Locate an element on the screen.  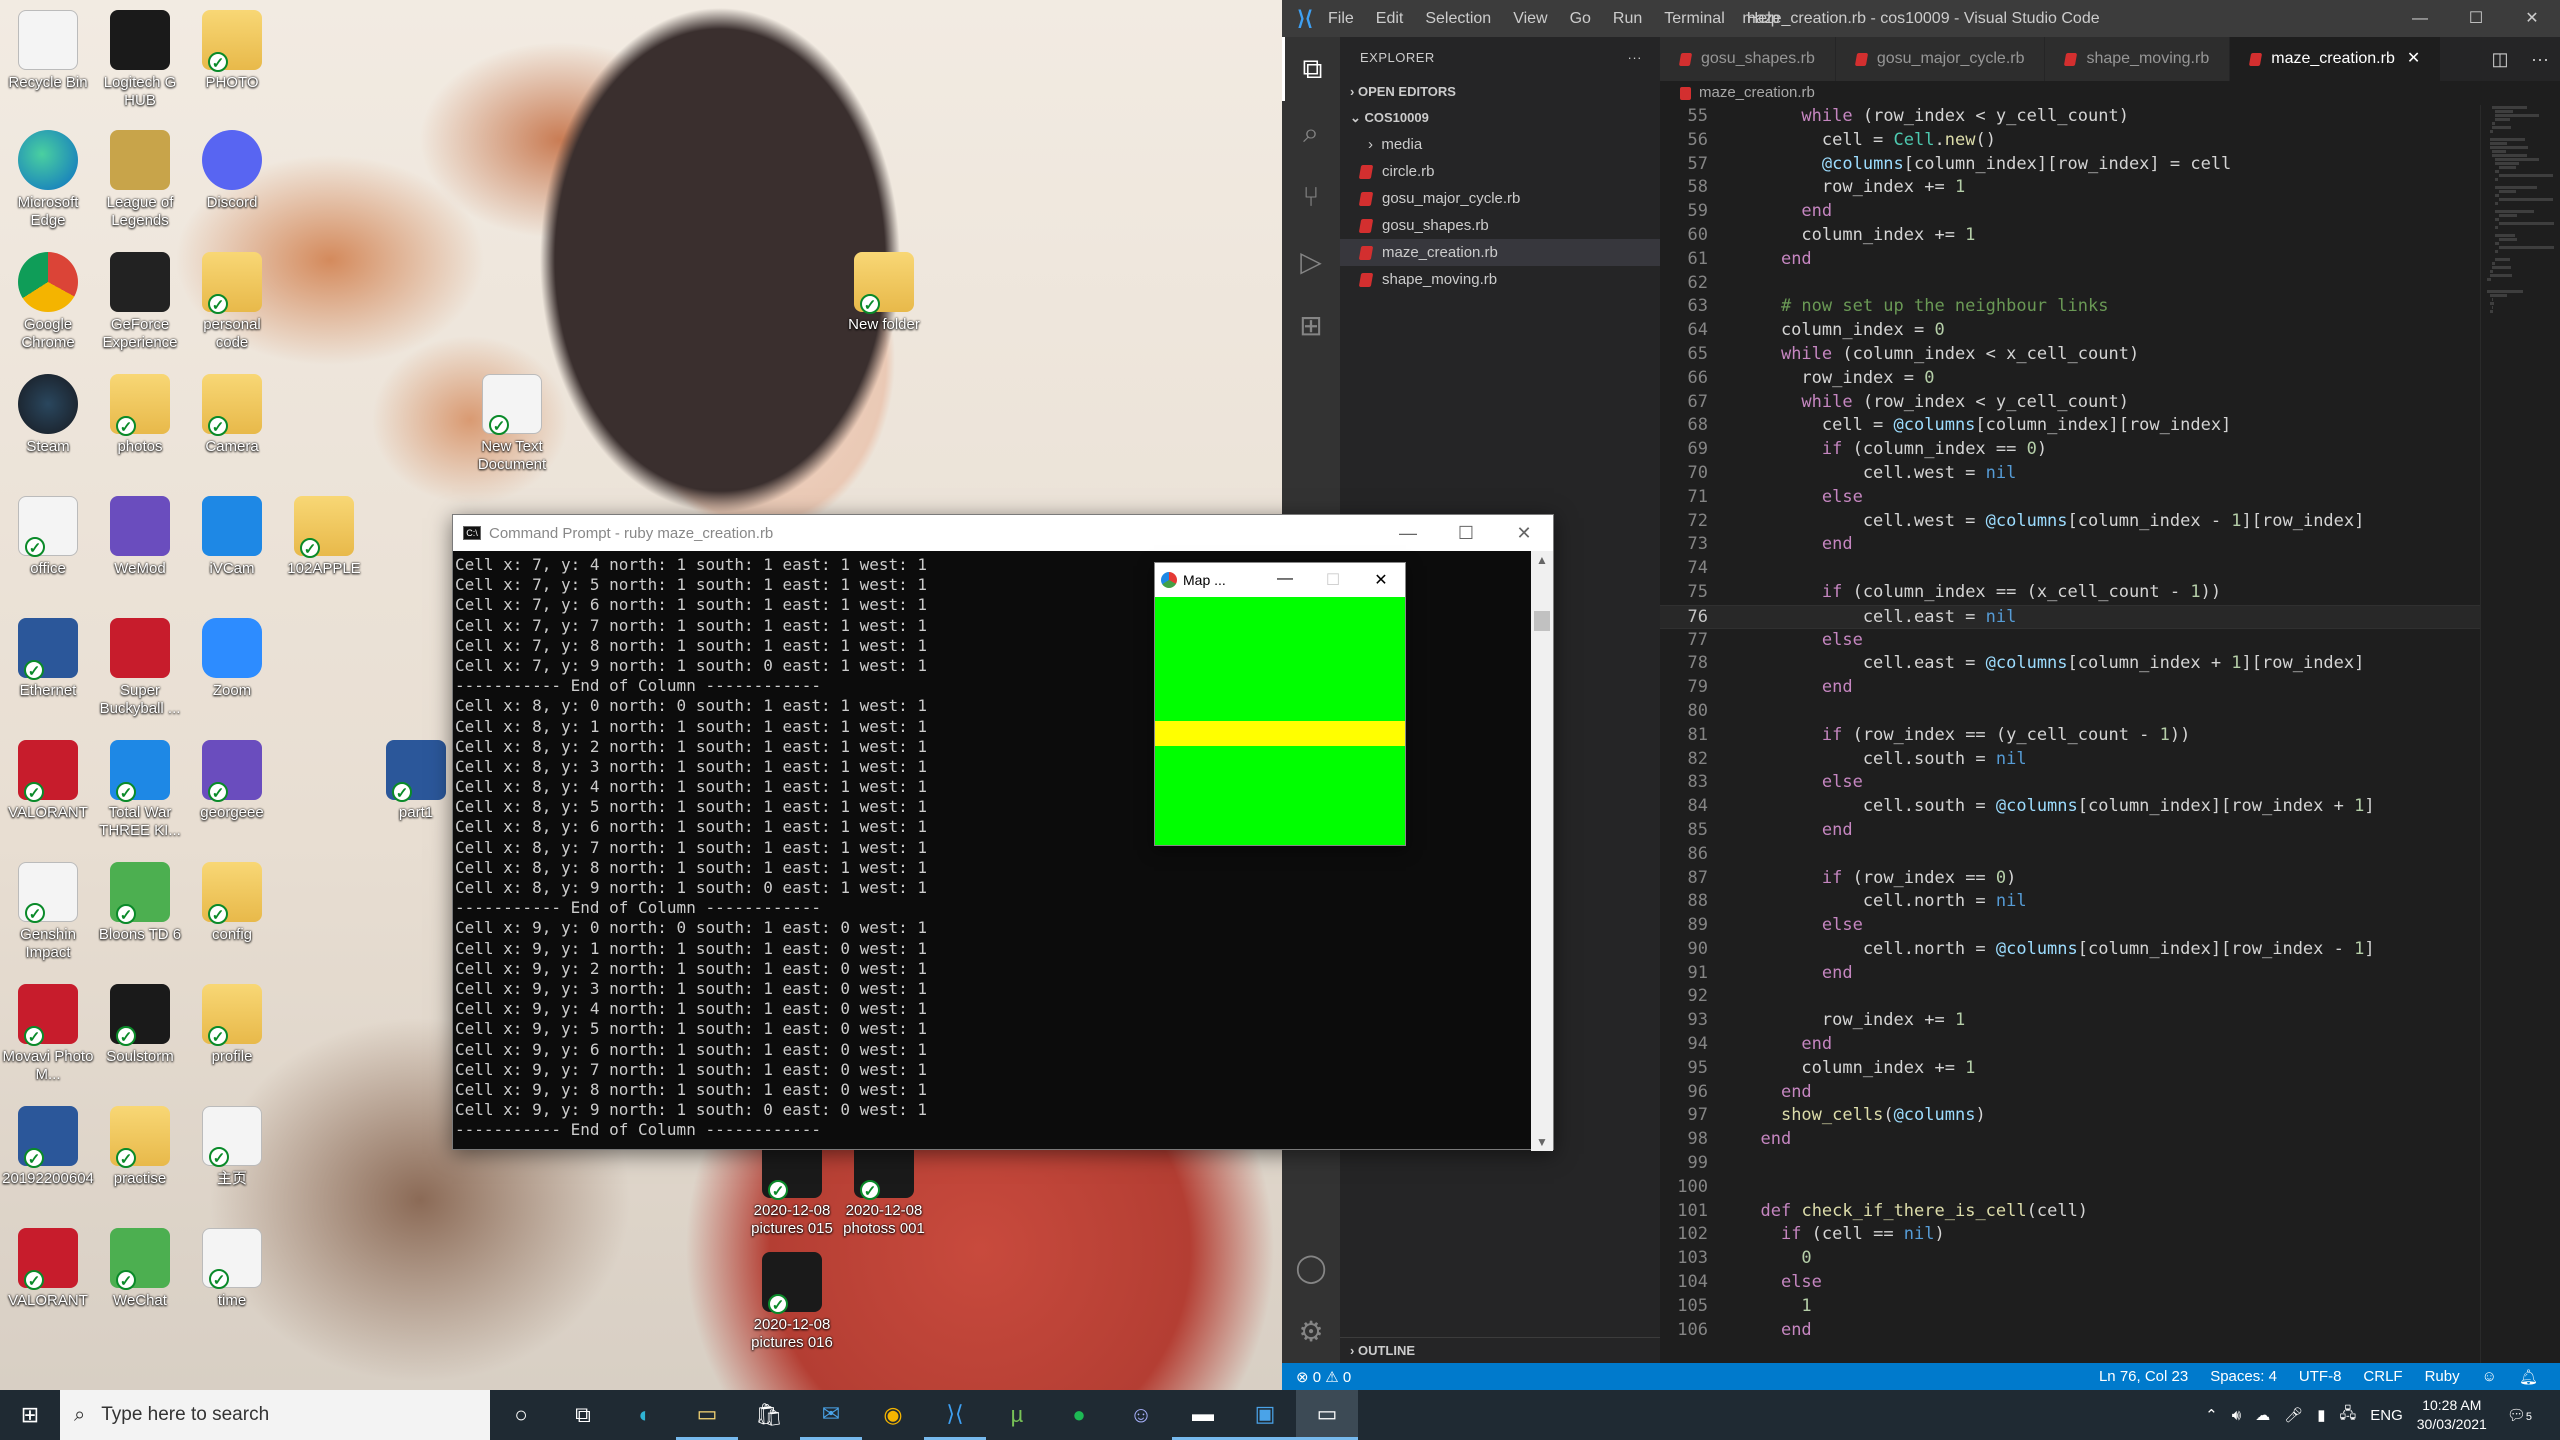
map-titlebar: Map ... — ☐ ✕ is located at coordinates (1280, 580).